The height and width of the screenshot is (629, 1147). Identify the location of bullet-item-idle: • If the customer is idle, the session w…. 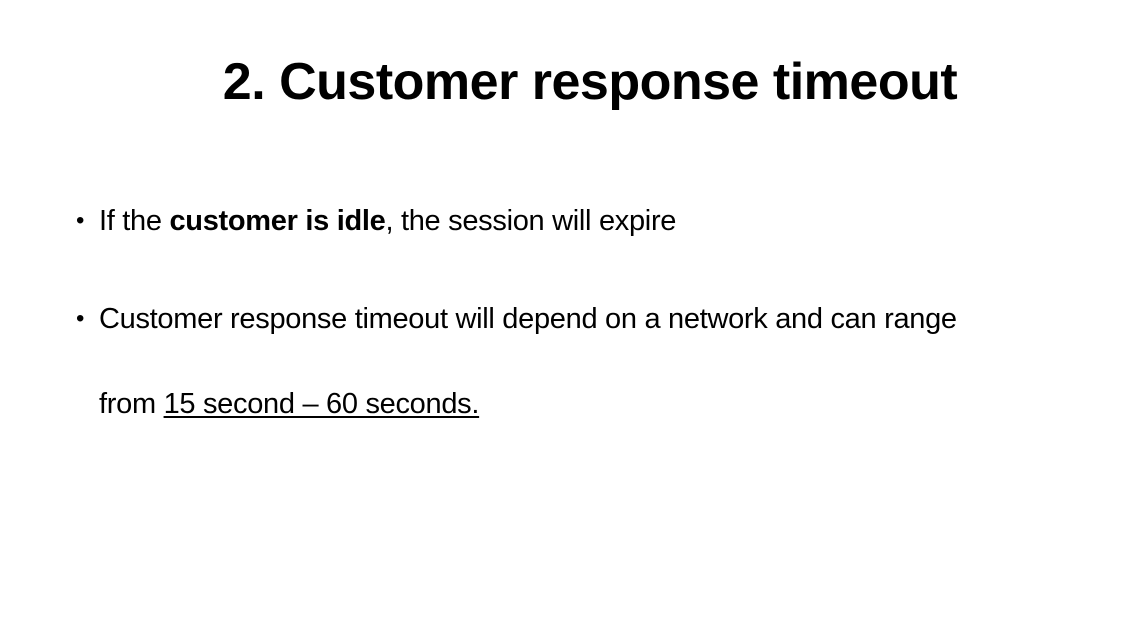
(606, 221).